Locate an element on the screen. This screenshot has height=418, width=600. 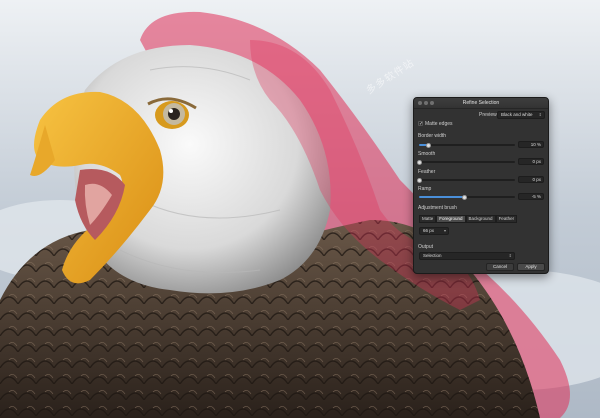
brush-size-select: 66 px ▾ is located at coordinates (434, 231).